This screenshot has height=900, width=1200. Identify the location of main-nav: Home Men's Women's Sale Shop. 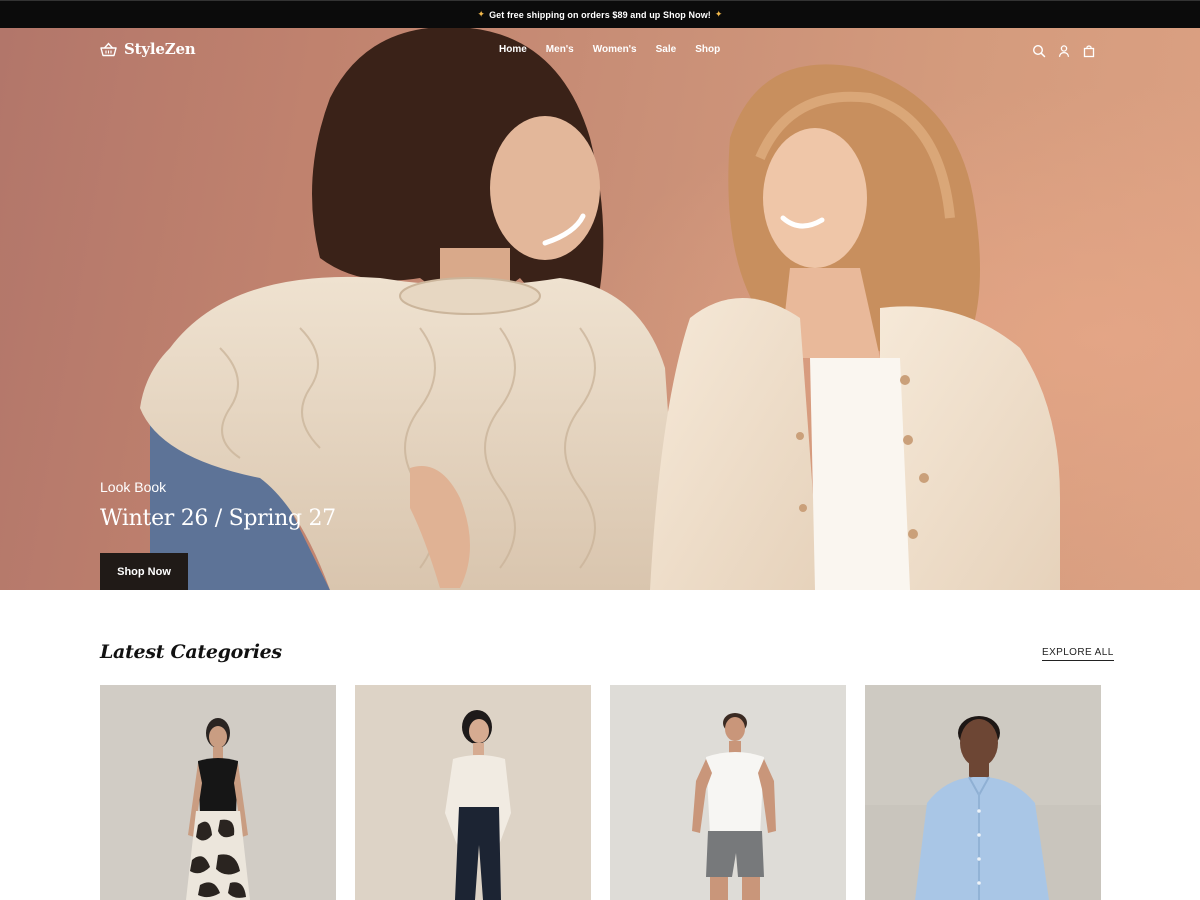
(619, 49).